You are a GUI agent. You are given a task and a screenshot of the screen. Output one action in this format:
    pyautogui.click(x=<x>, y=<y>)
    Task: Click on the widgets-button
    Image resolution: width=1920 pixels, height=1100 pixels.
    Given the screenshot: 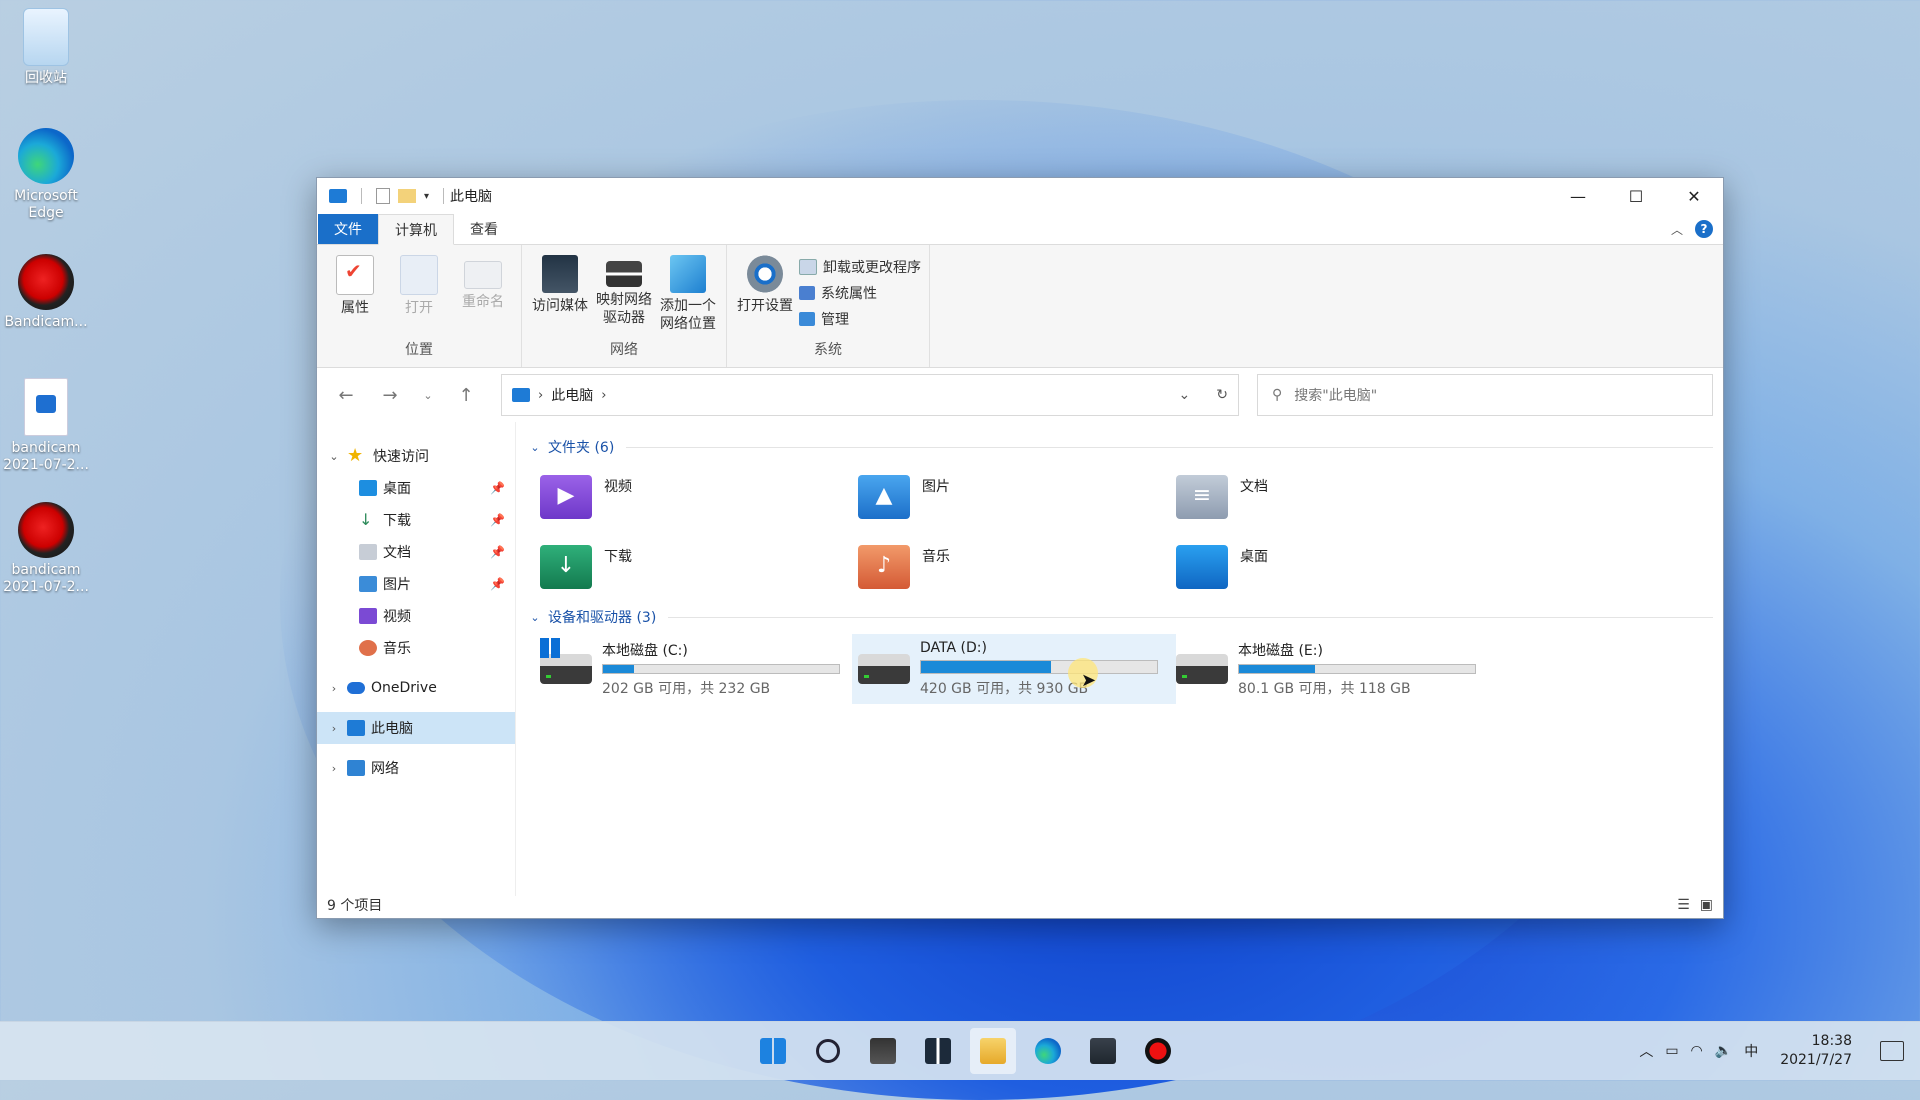 What is the action you would take?
    pyautogui.click(x=938, y=1051)
    